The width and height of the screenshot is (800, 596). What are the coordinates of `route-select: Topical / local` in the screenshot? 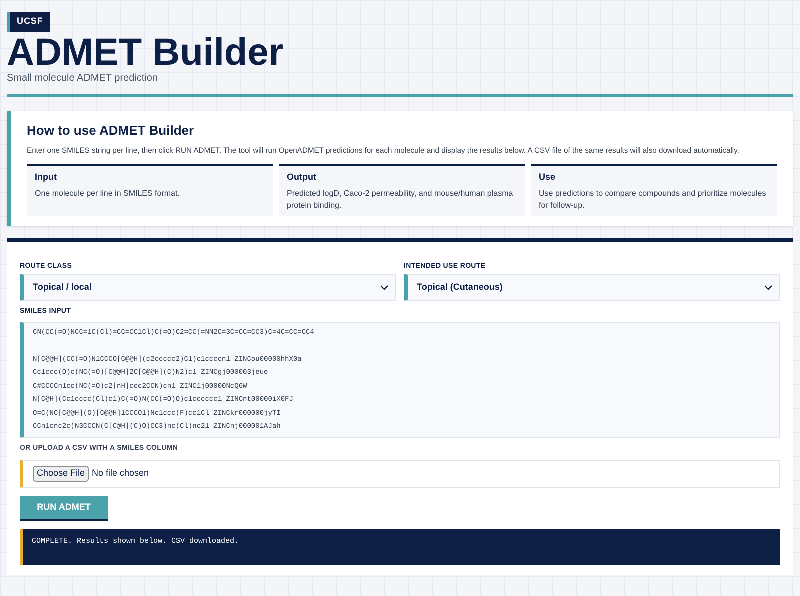 It's located at (208, 287).